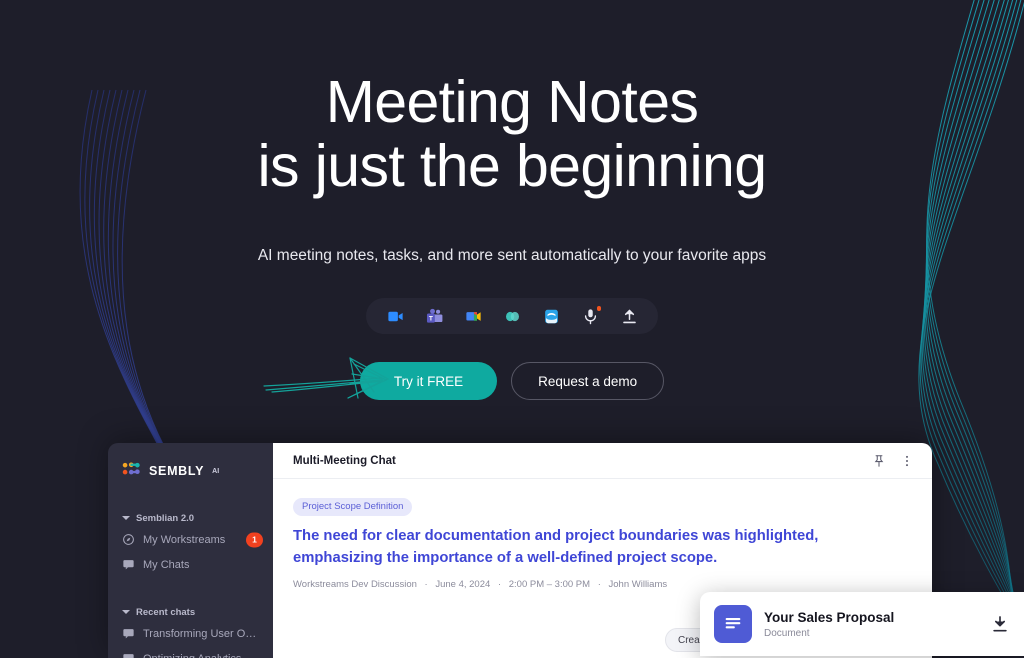 The image size is (1024, 658). What do you see at coordinates (430, 318) in the screenshot?
I see `svg-text: T` at bounding box center [430, 318].